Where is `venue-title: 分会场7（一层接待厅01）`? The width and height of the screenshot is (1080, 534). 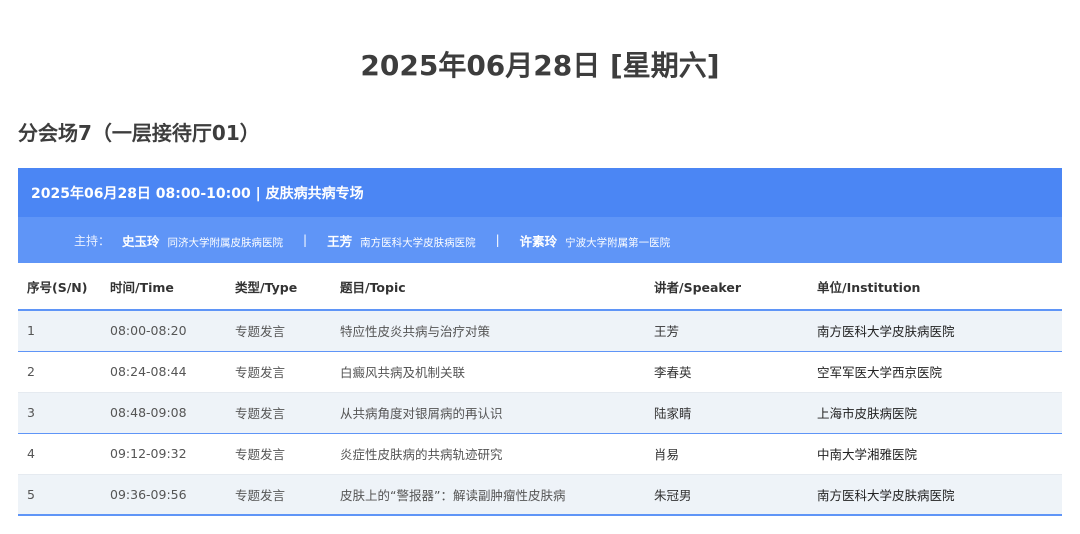 venue-title: 分会场7（一层接待厅01） is located at coordinates (139, 133).